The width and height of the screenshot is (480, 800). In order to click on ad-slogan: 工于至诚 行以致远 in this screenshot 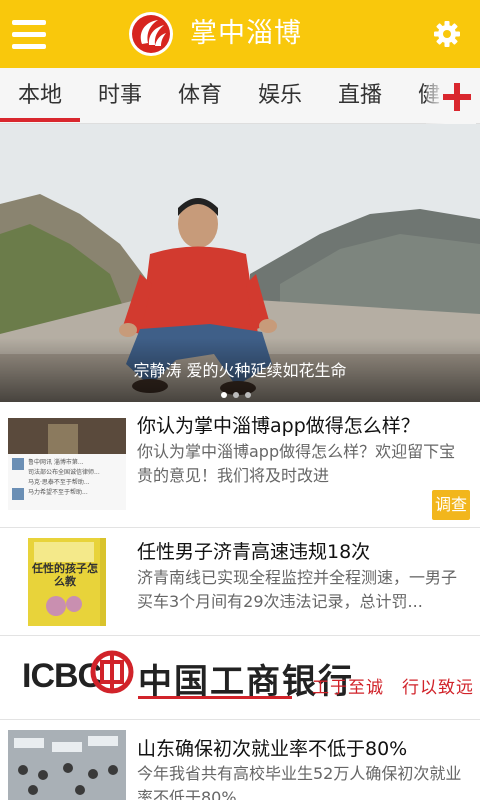, I will do `click(393, 688)`.